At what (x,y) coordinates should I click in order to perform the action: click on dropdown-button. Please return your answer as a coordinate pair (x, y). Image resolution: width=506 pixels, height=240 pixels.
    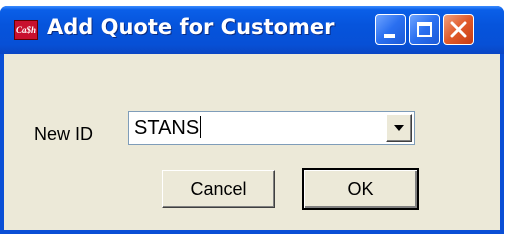
    Looking at the image, I should click on (399, 128).